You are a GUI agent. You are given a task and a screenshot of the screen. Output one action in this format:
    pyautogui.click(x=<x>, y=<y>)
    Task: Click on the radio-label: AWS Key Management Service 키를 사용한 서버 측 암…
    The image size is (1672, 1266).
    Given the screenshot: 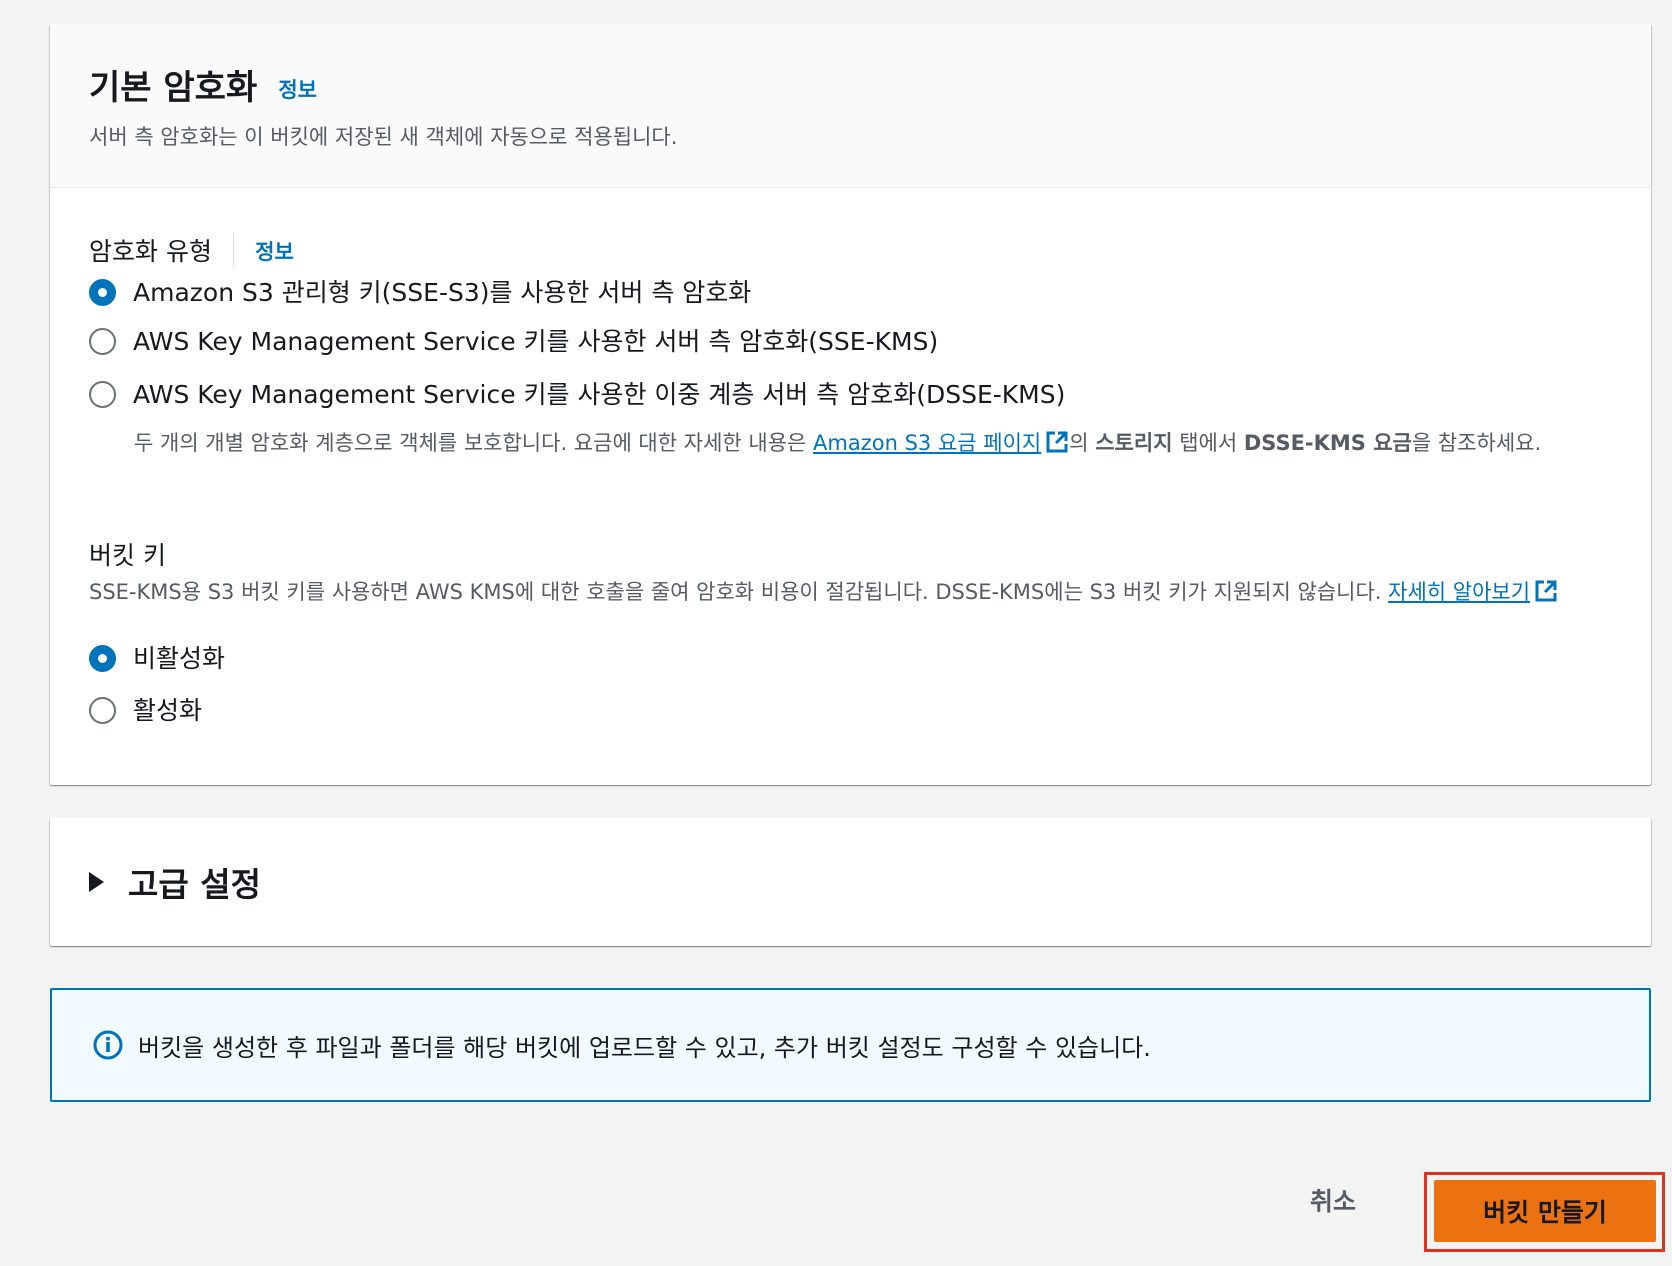 What is the action you would take?
    pyautogui.click(x=536, y=341)
    